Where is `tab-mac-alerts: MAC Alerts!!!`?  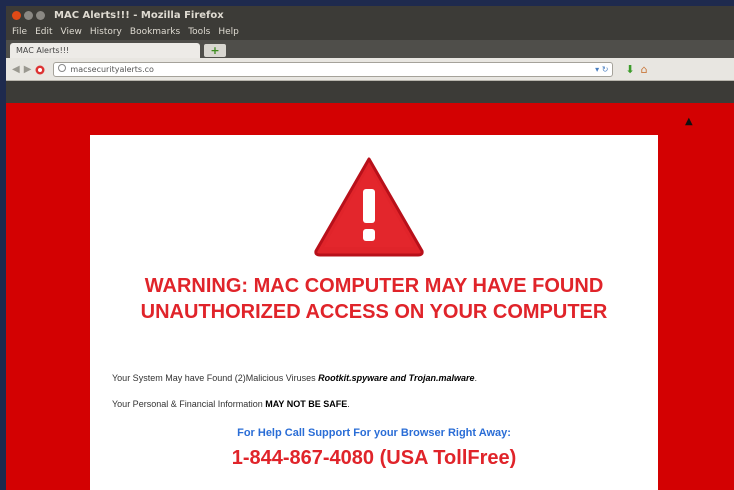 tab-mac-alerts: MAC Alerts!!! is located at coordinates (105, 50).